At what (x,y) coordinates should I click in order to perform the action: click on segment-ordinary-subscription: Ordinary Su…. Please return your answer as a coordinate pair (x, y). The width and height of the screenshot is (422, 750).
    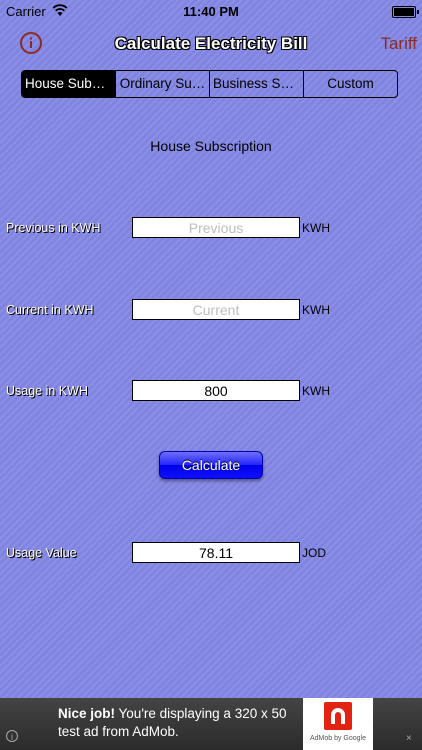
    Looking at the image, I should click on (163, 84).